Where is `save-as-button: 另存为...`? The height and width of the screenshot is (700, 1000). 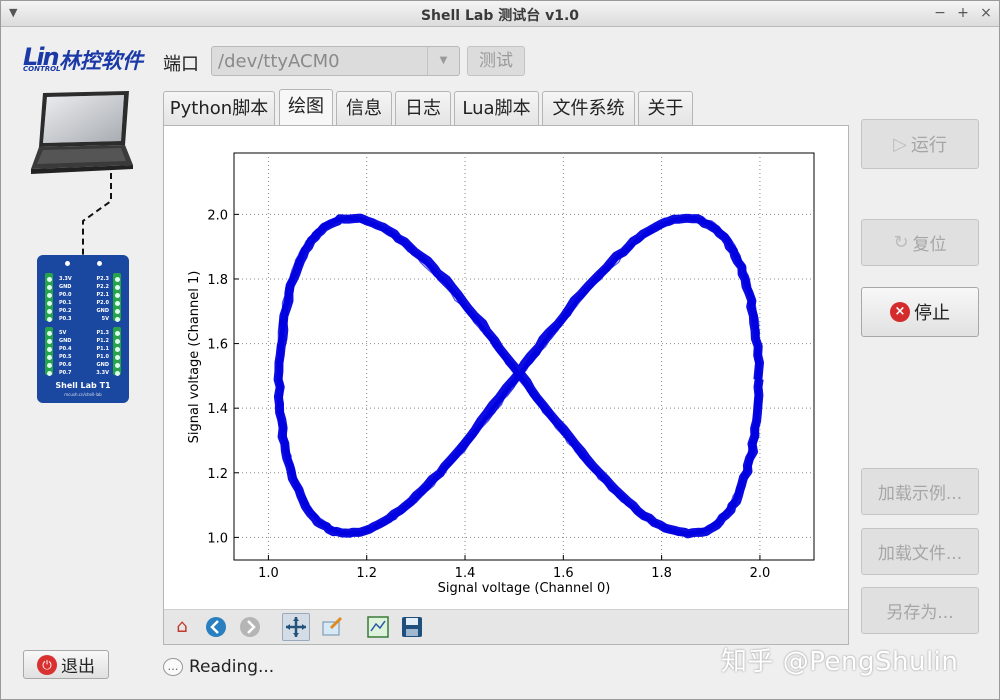
save-as-button: 另存为... is located at coordinates (920, 610).